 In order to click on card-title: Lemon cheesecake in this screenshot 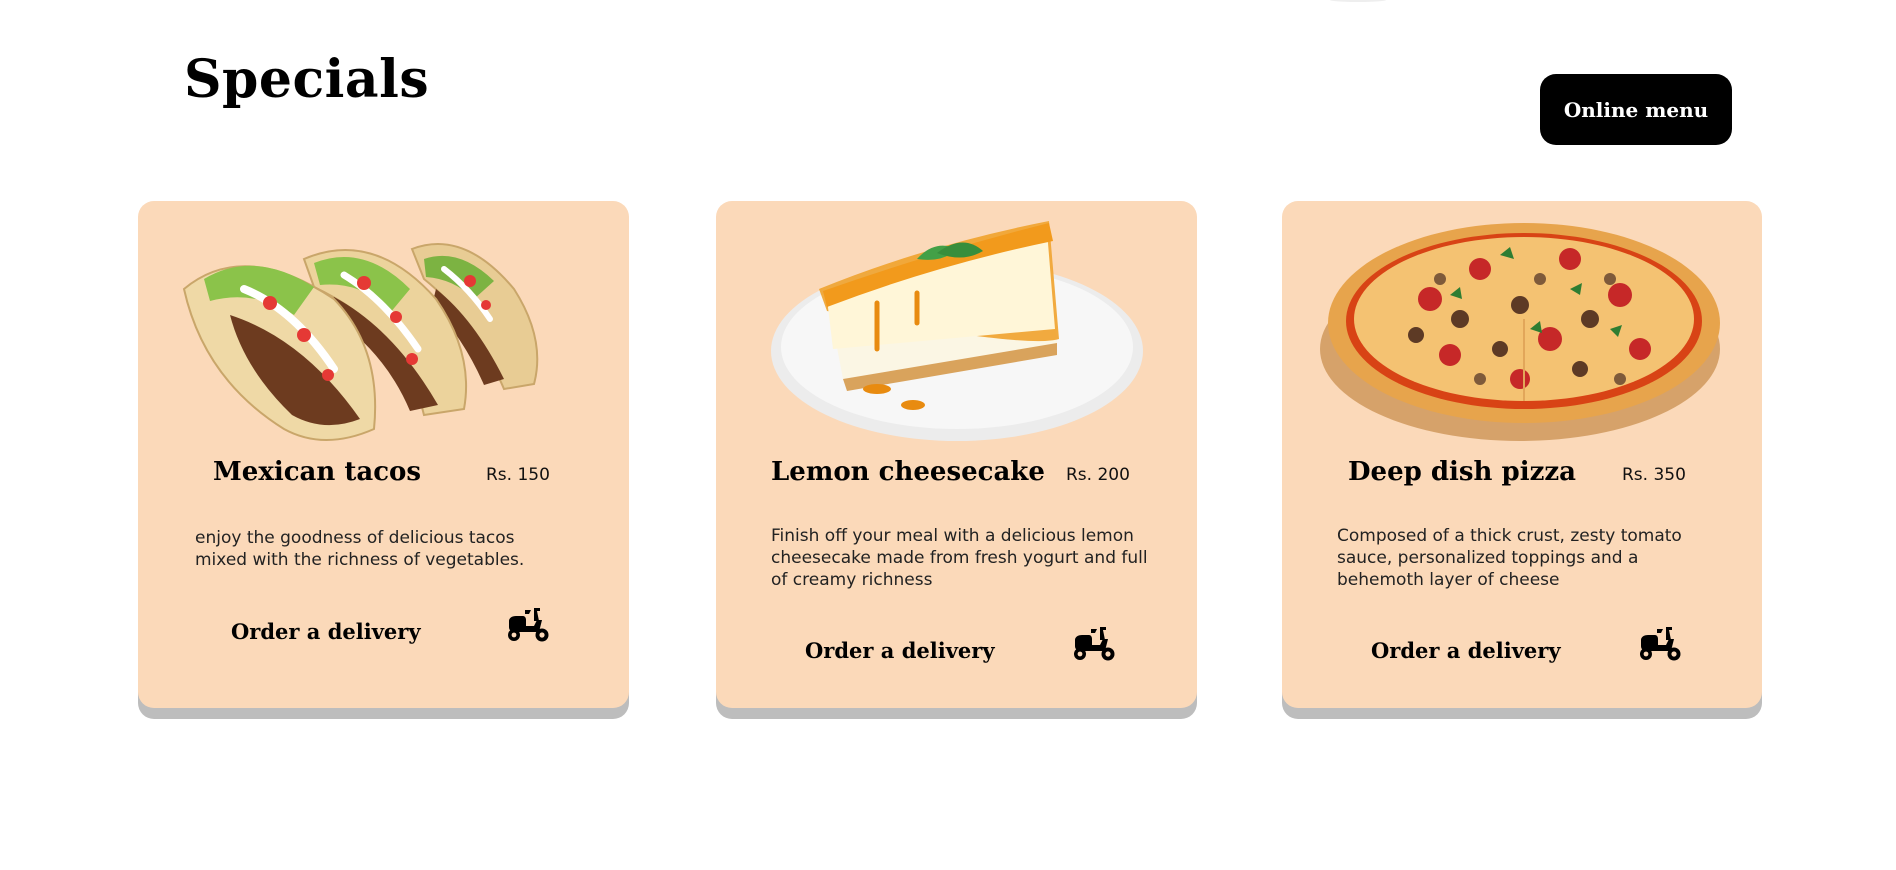, I will do `click(908, 472)`.